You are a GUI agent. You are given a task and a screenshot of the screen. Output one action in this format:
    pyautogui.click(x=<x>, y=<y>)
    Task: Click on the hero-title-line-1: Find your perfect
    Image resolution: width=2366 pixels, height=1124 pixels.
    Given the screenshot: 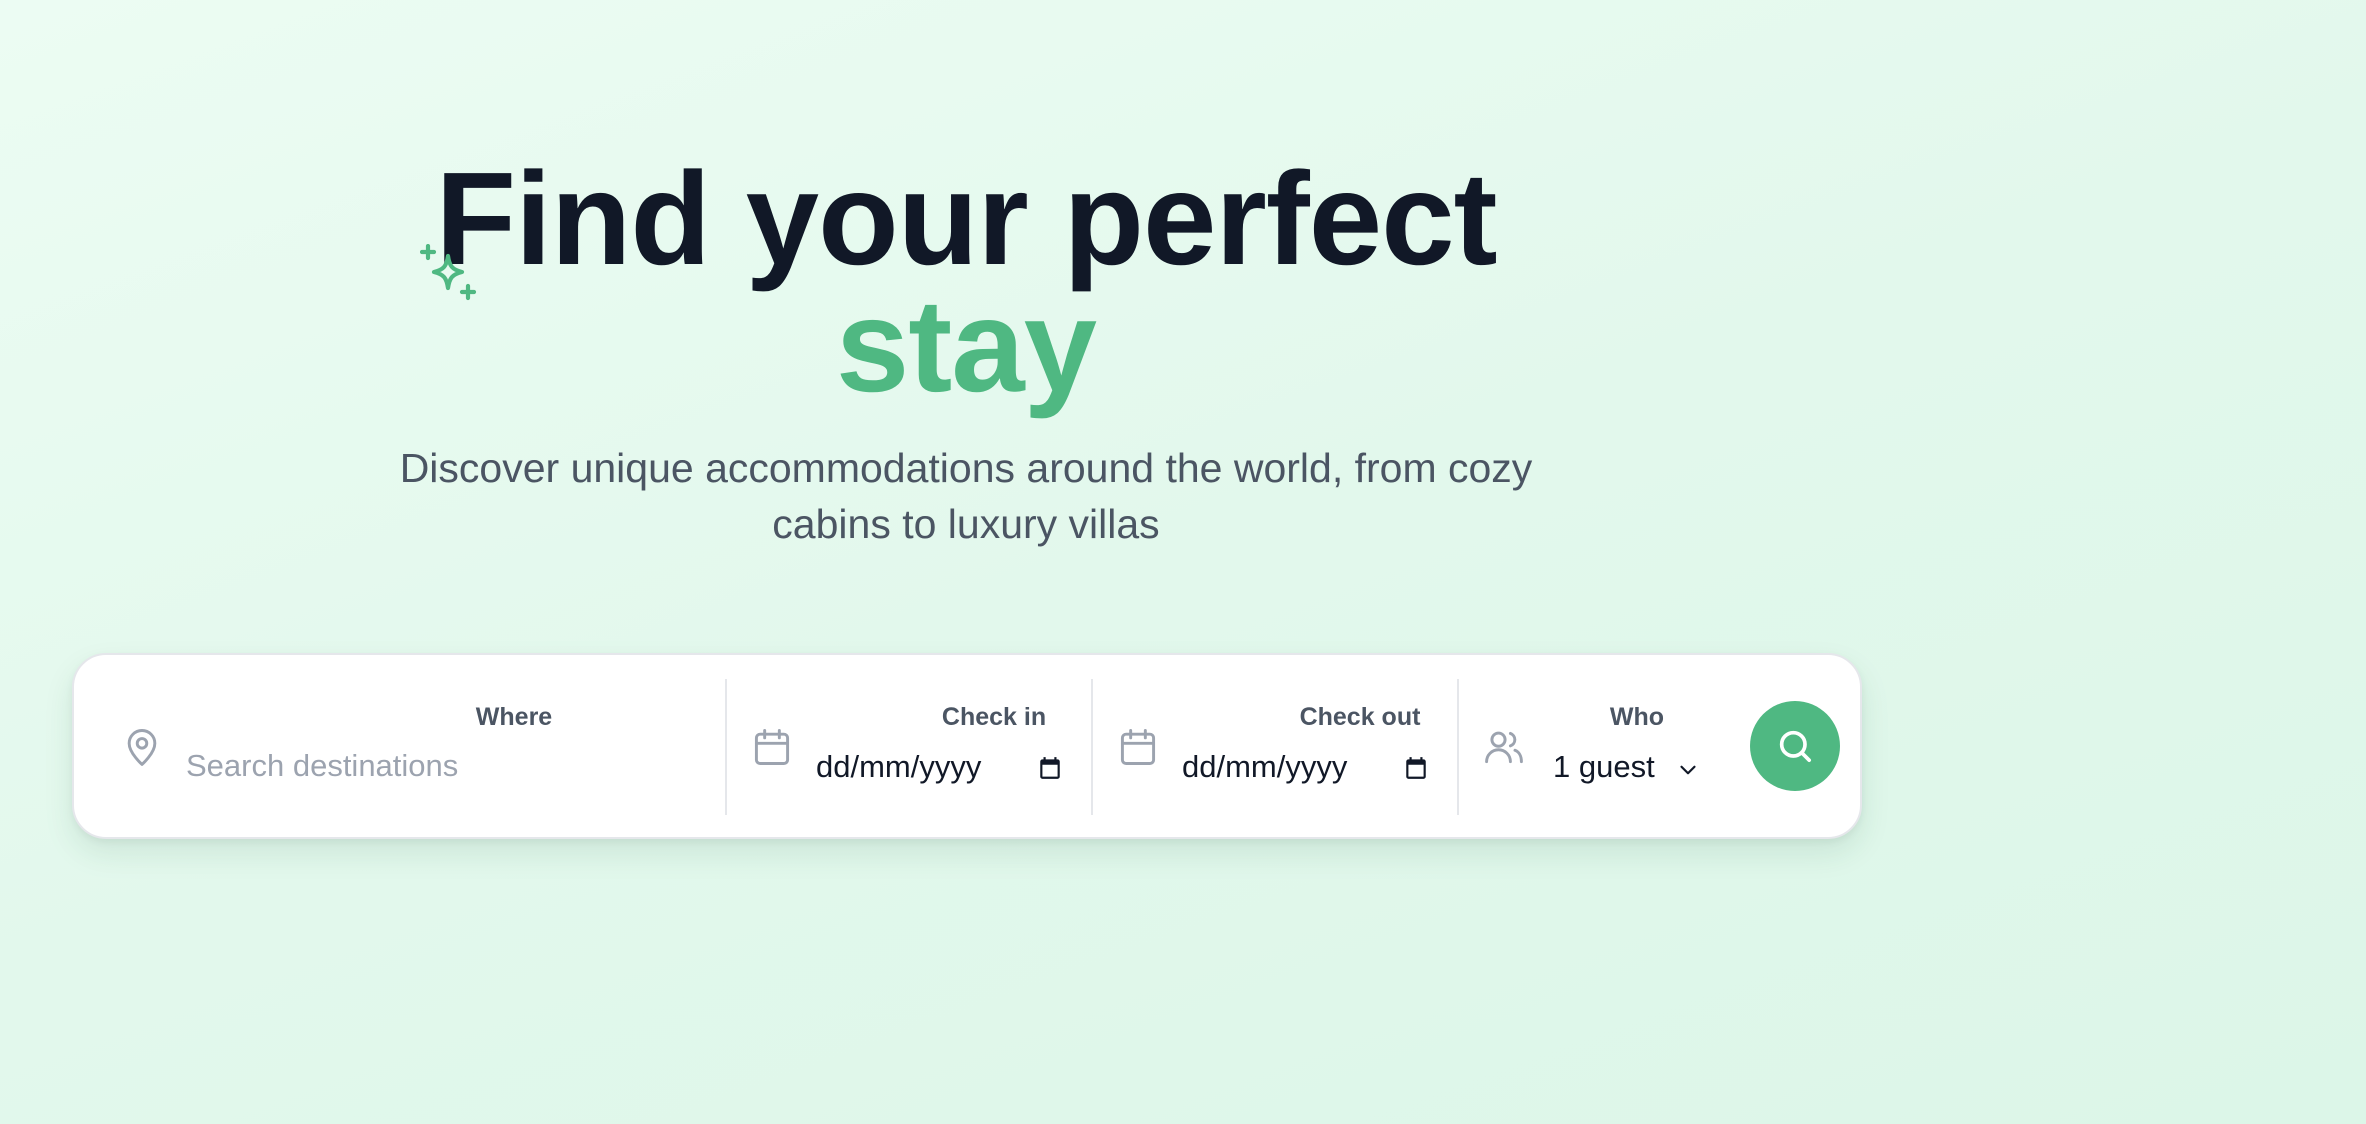 What is the action you would take?
    pyautogui.click(x=966, y=218)
    